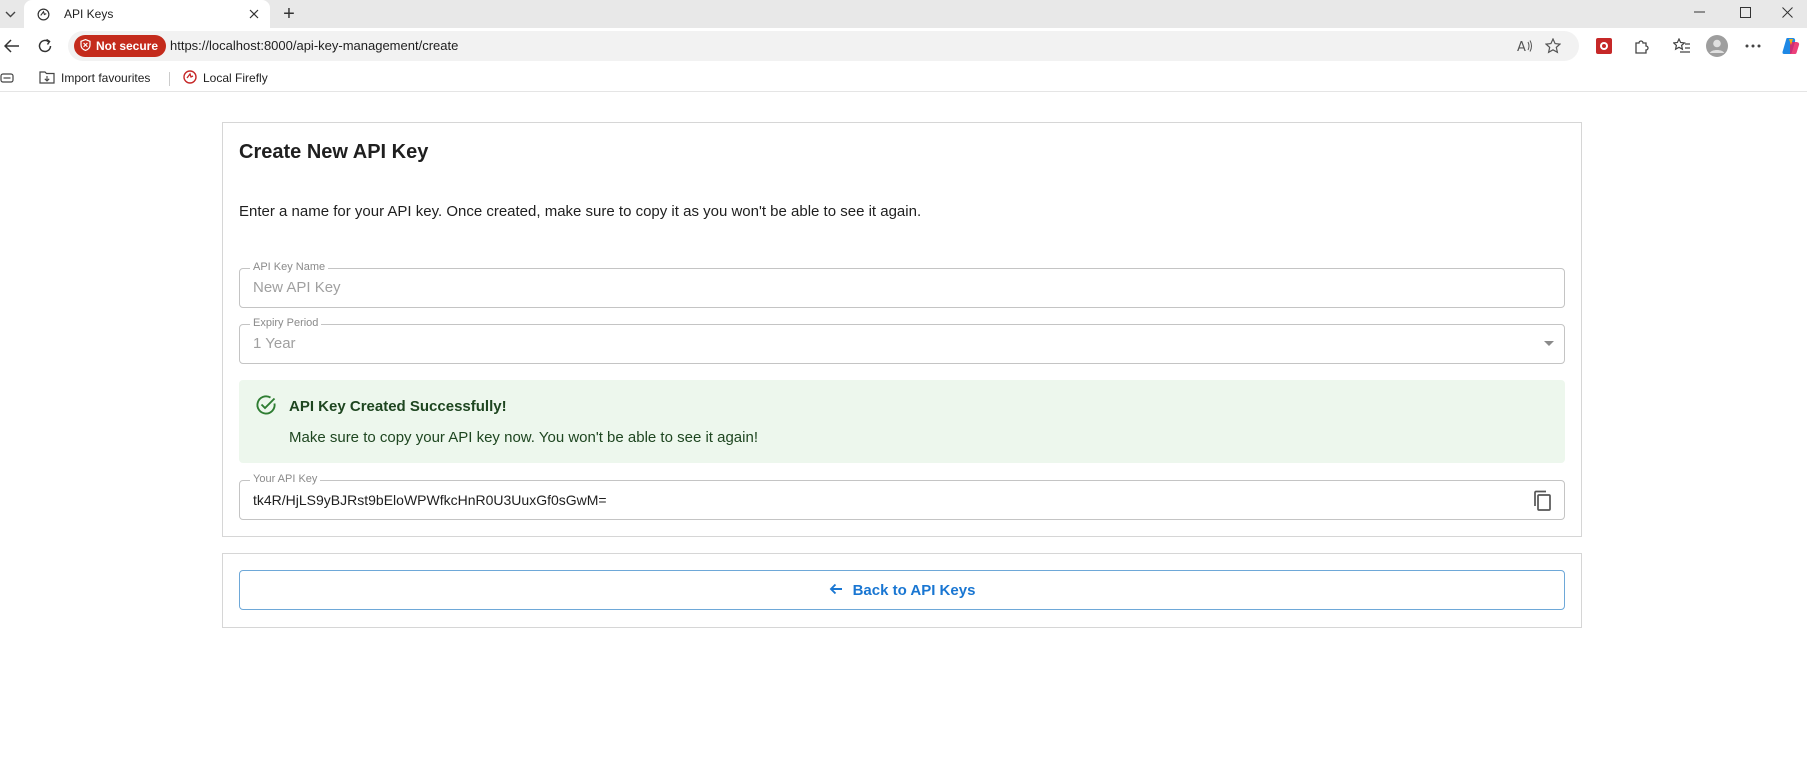  What do you see at coordinates (1699, 12) in the screenshot?
I see `minimize-window-icon` at bounding box center [1699, 12].